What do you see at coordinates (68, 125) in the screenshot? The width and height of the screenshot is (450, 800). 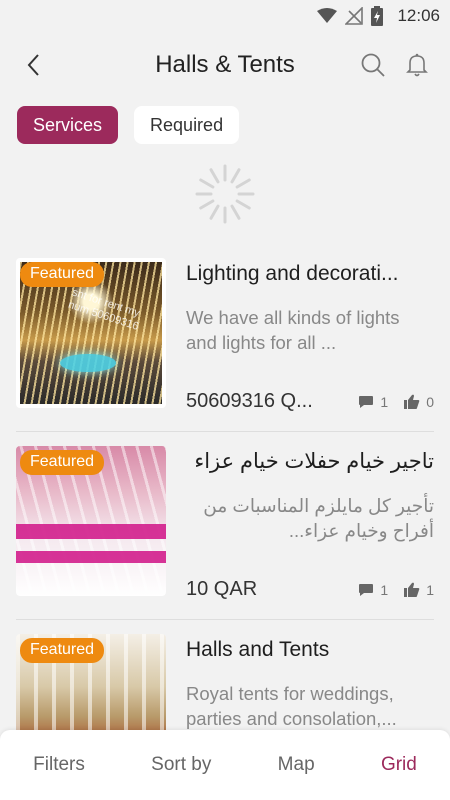 I see `tab-services: Services` at bounding box center [68, 125].